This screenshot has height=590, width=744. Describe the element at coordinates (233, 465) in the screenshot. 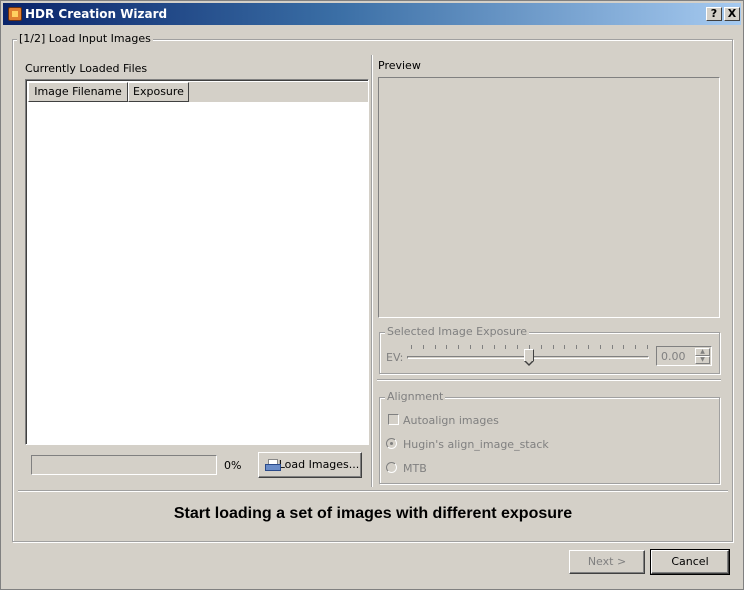

I see `load-progress-text: 0%` at that location.